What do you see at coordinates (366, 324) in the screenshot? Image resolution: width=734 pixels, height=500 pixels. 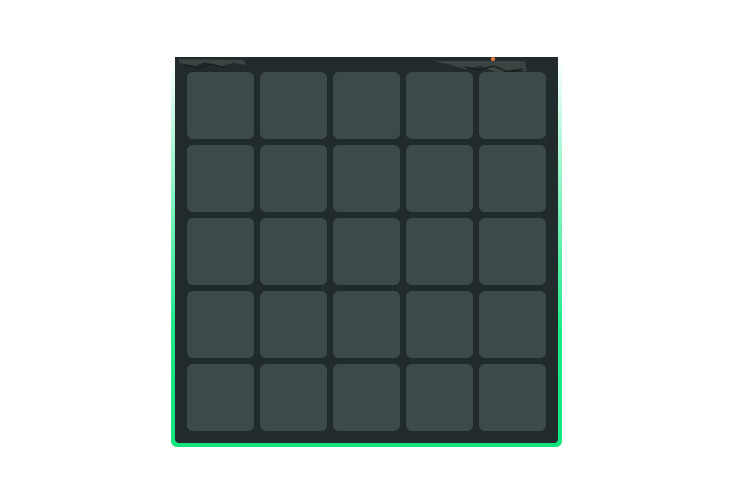 I see `tile-r4-c3` at bounding box center [366, 324].